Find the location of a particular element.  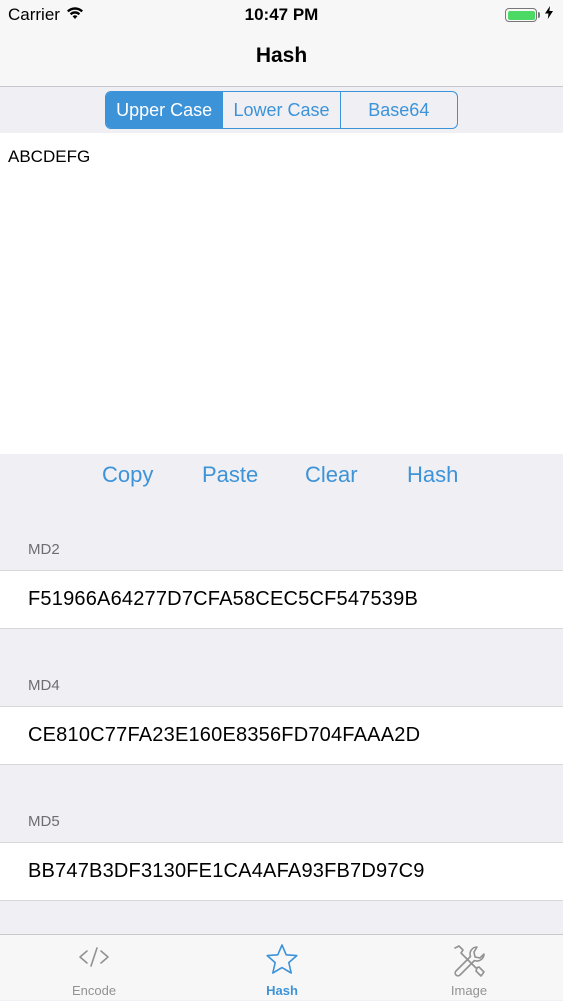

md5-value: BB747B3DF3130FE1CA4AFA93FB7D97C9 is located at coordinates (226, 871).